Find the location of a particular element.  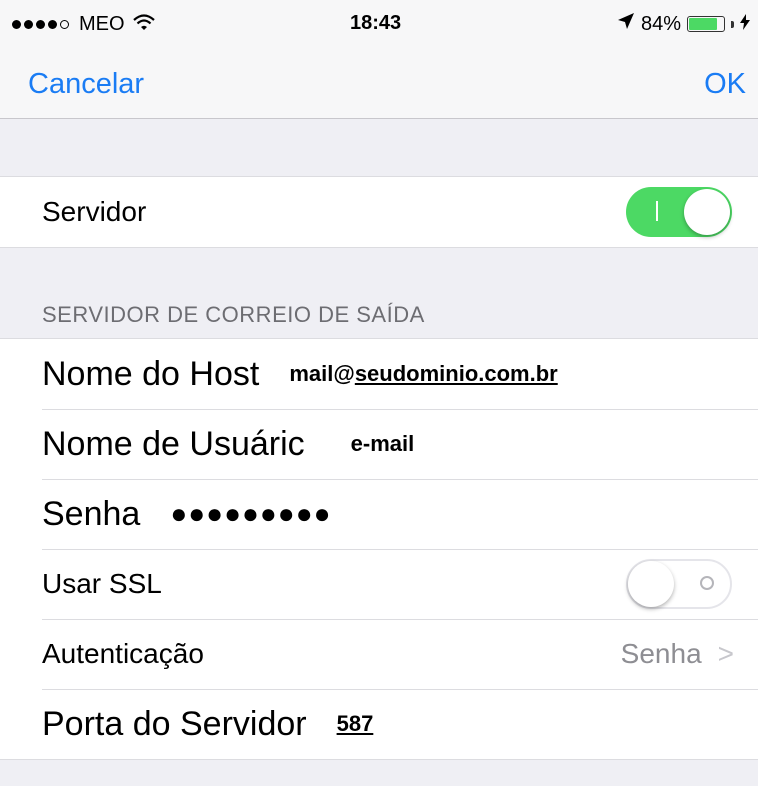

toggle-on-mark is located at coordinates (657, 211).